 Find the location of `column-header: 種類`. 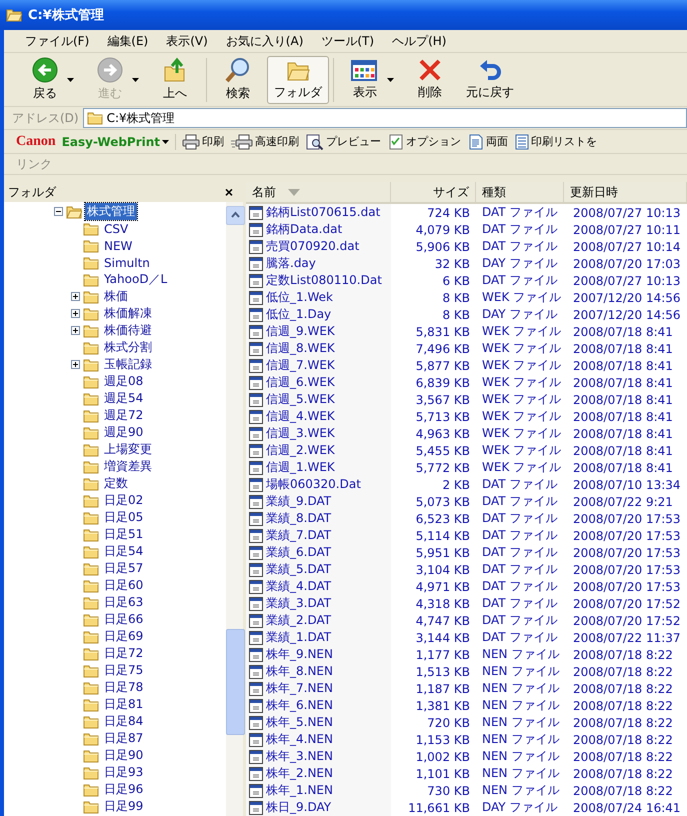

column-header: 種類 is located at coordinates (520, 193).